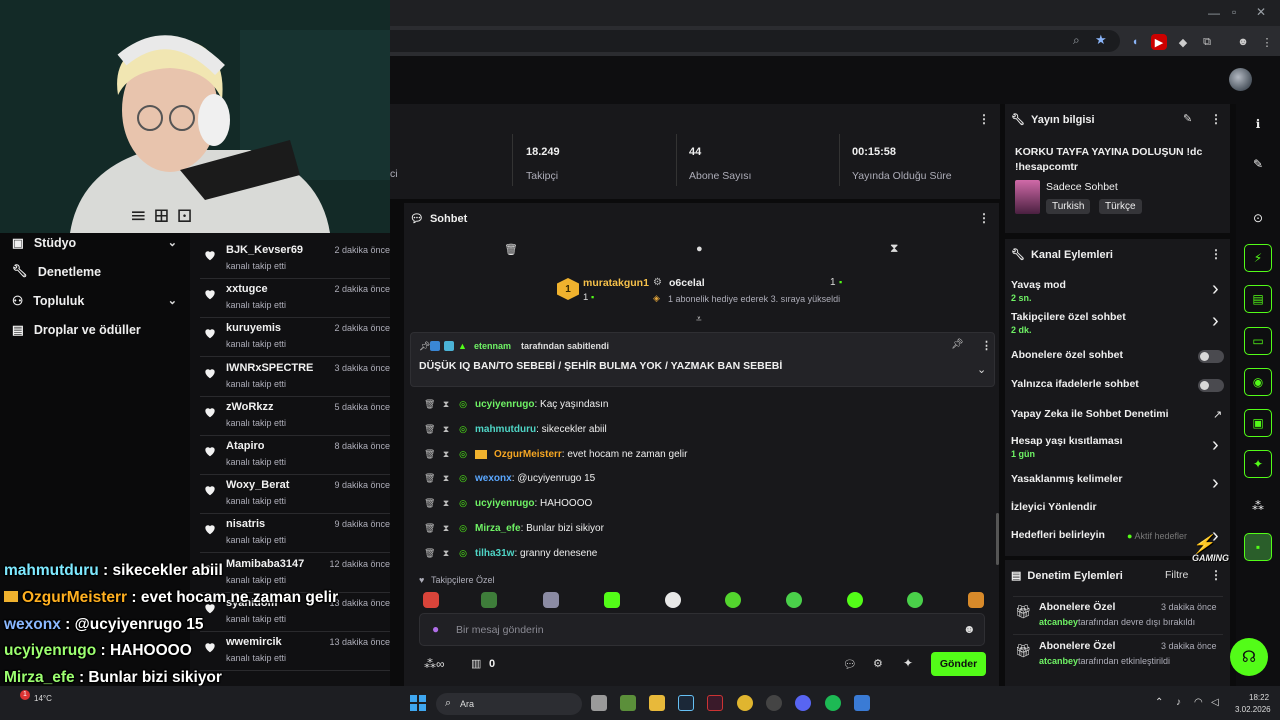 Image resolution: width=1280 pixels, height=720 pixels. What do you see at coordinates (1216, 254) in the screenshot?
I see `channel-actions-menu-icon: ⋮` at bounding box center [1216, 254].